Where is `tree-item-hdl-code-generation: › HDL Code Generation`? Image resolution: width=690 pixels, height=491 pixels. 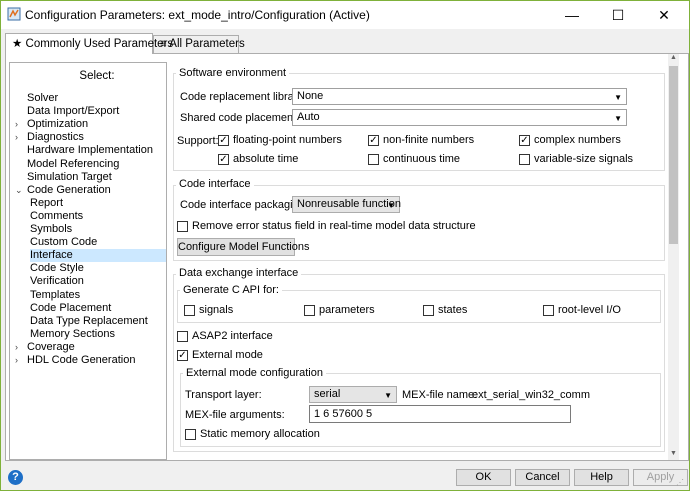
tree-item-hdl-code-generation: › HDL Code Generation is located at coordinates (75, 360).